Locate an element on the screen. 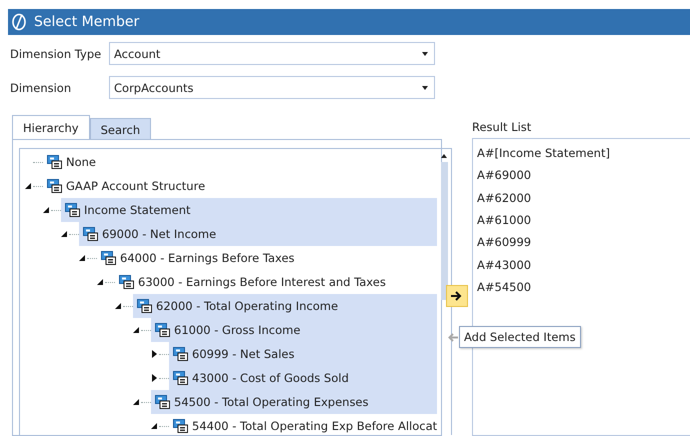 The image size is (690, 436). tab: Search is located at coordinates (121, 129).